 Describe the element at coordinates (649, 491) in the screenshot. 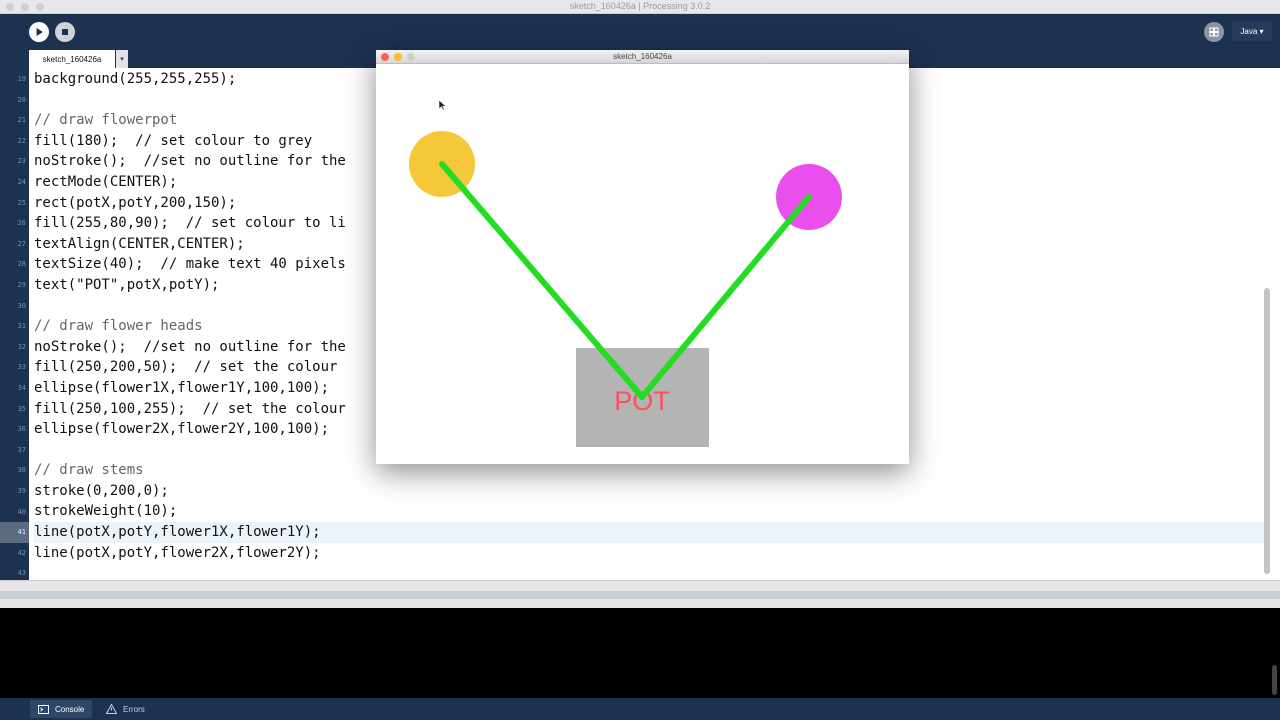

I see `code-line: stroke(0,200,0);` at that location.